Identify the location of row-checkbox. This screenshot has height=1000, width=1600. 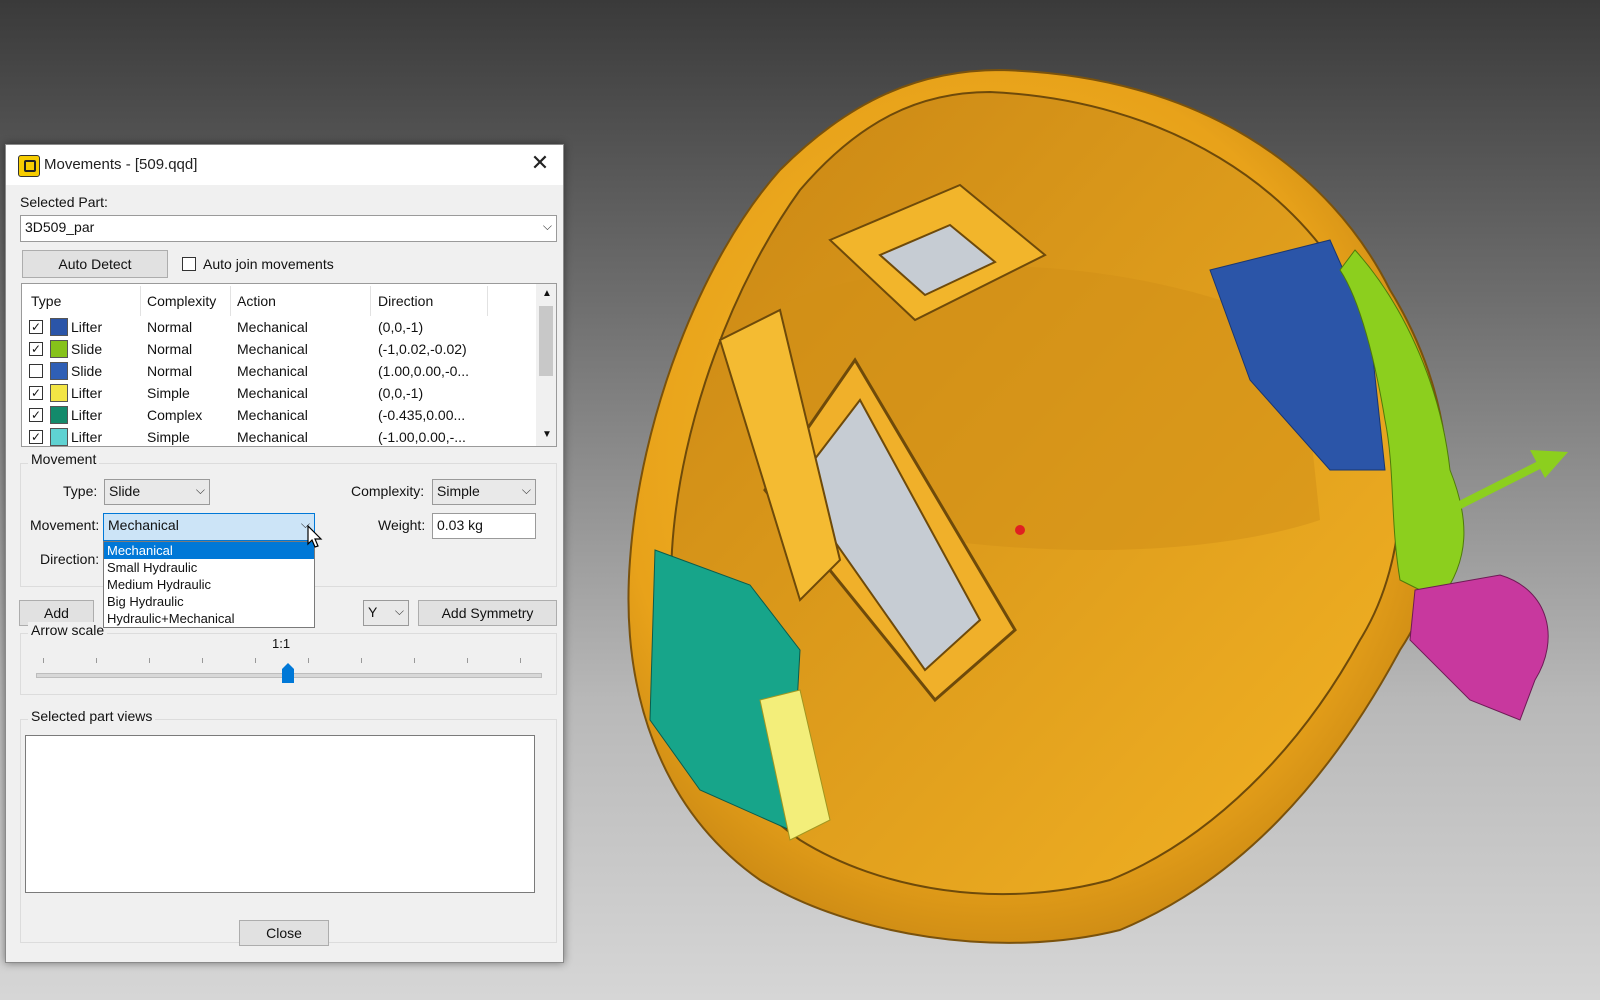
(36, 371).